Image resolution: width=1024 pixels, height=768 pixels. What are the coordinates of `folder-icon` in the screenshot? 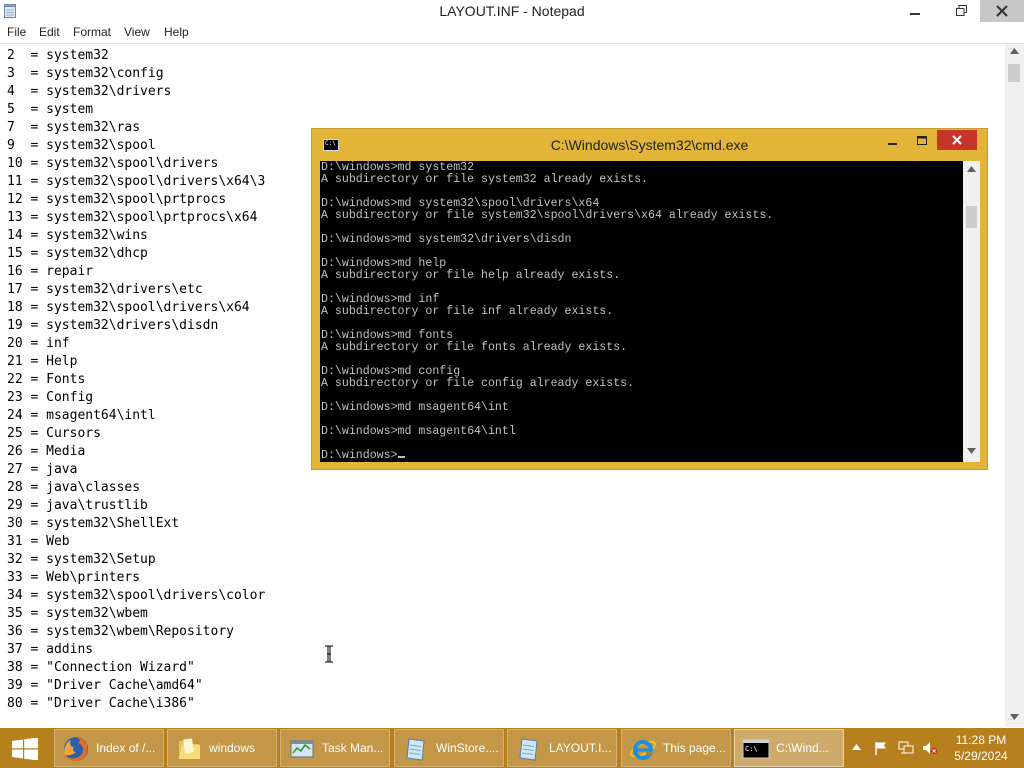 It's located at (189, 748).